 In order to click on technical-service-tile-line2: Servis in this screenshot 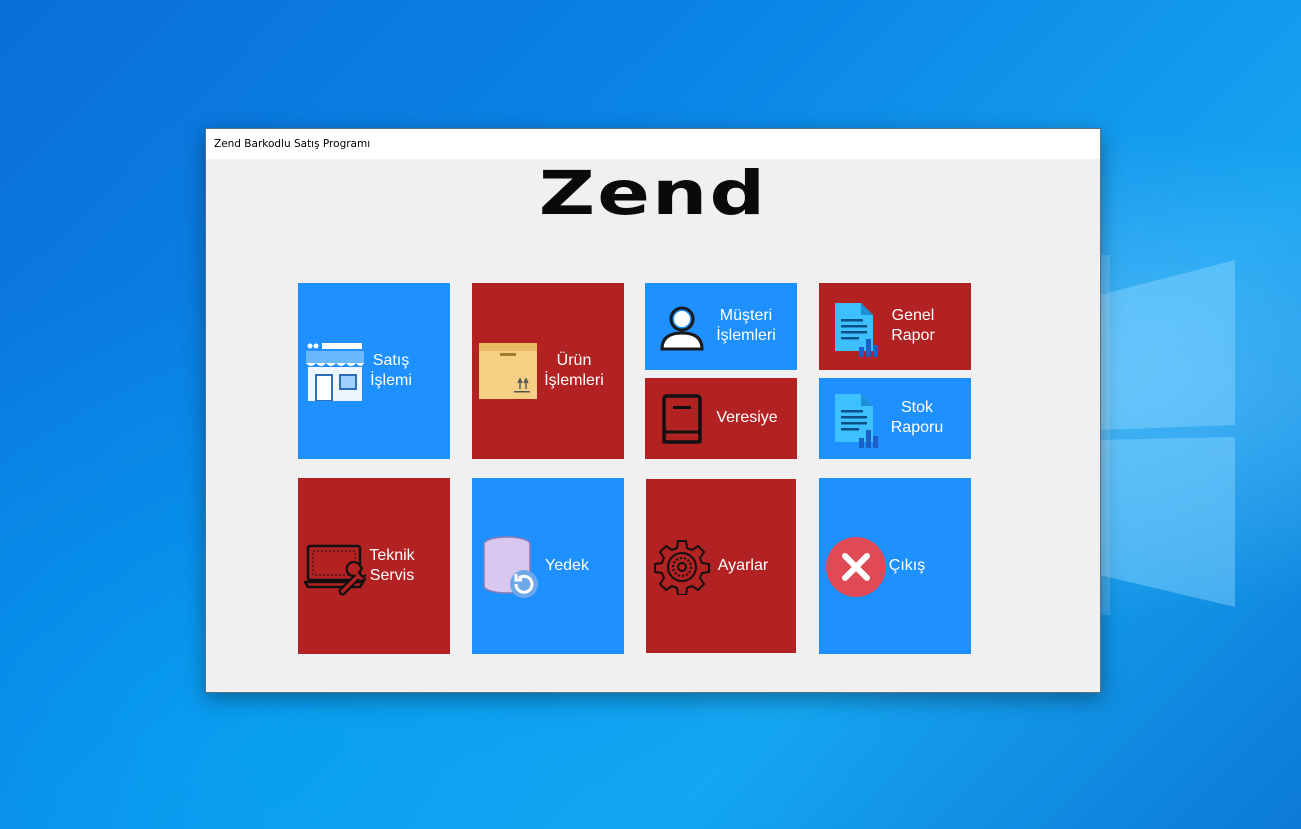, I will do `click(392, 575)`.